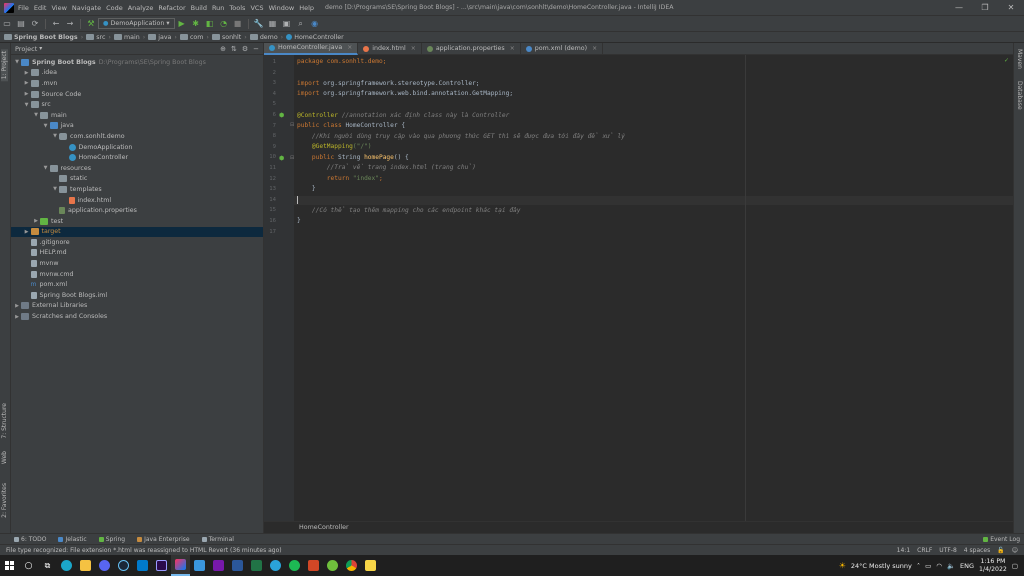  Describe the element at coordinates (137, 94) in the screenshot. I see `tree-node: ▶ Source Code` at that location.